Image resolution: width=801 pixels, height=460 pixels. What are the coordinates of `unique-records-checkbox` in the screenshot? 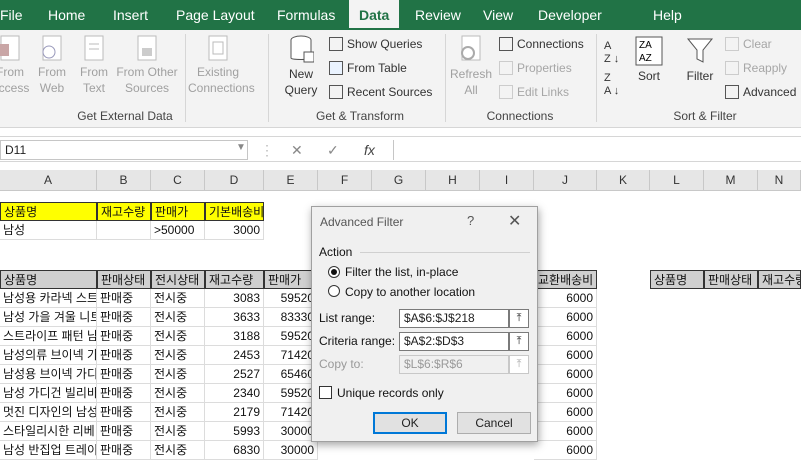 It's located at (325, 392).